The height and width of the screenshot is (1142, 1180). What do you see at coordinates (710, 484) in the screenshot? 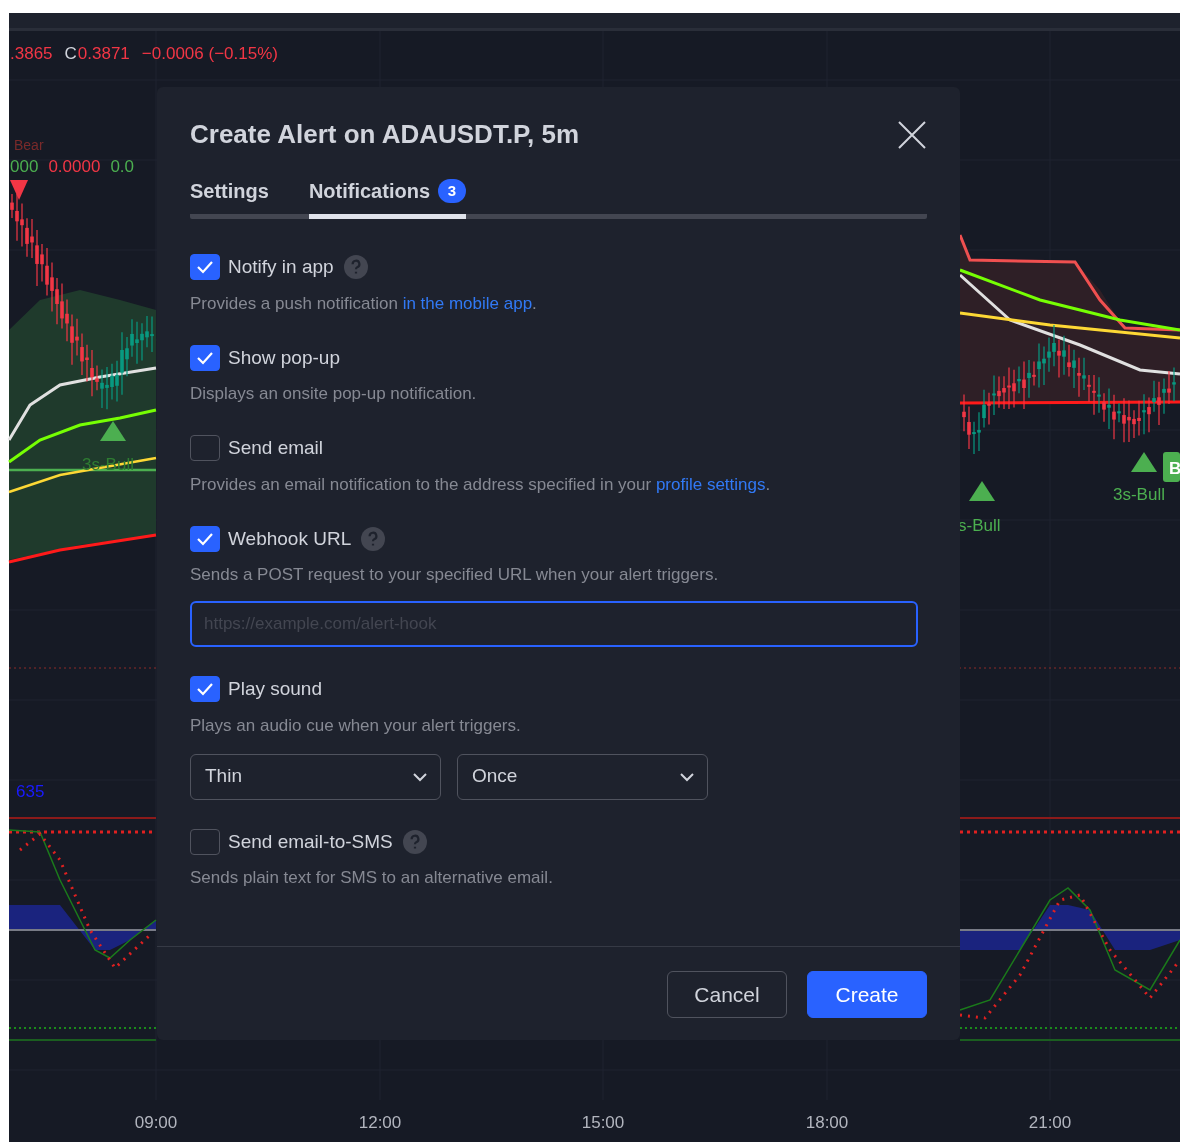
I see `link: profile settings` at bounding box center [710, 484].